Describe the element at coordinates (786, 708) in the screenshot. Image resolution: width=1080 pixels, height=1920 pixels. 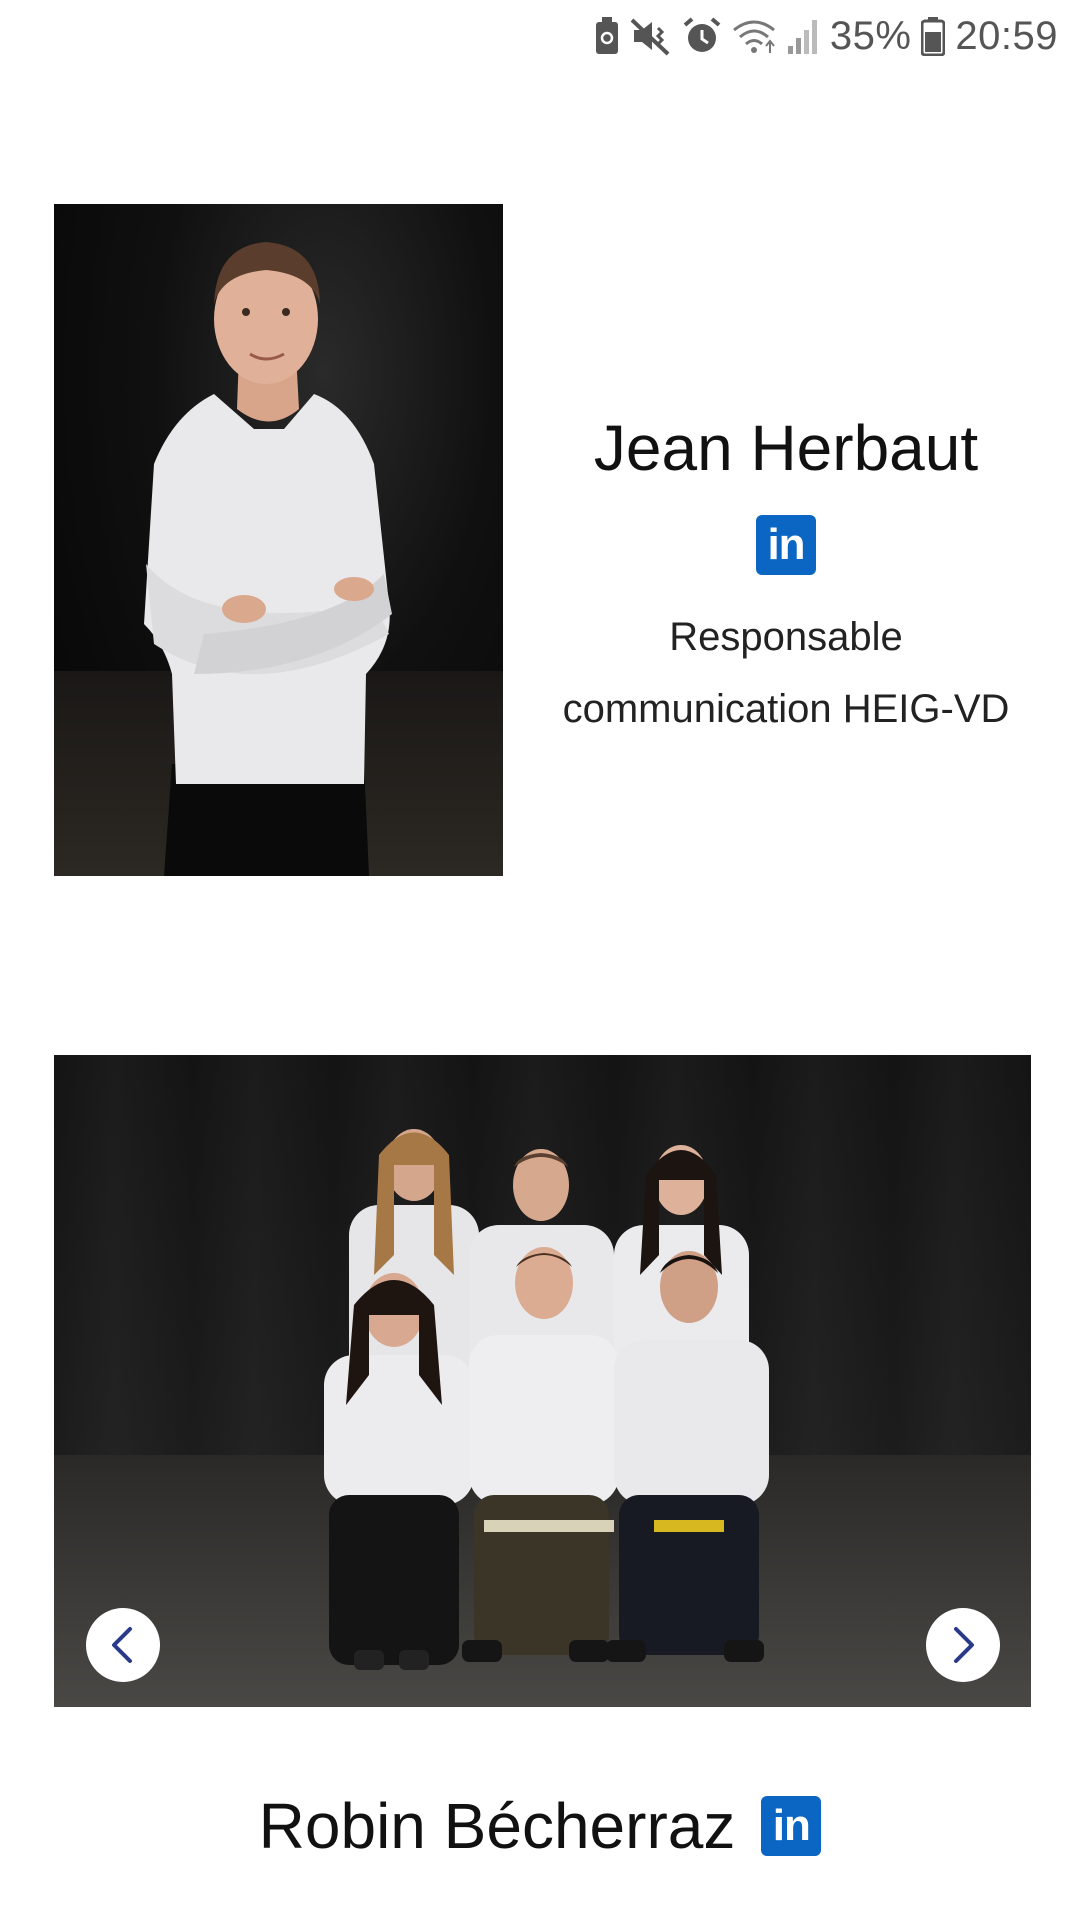
I see `profile-role-line-2: communication HEIG-VD` at that location.